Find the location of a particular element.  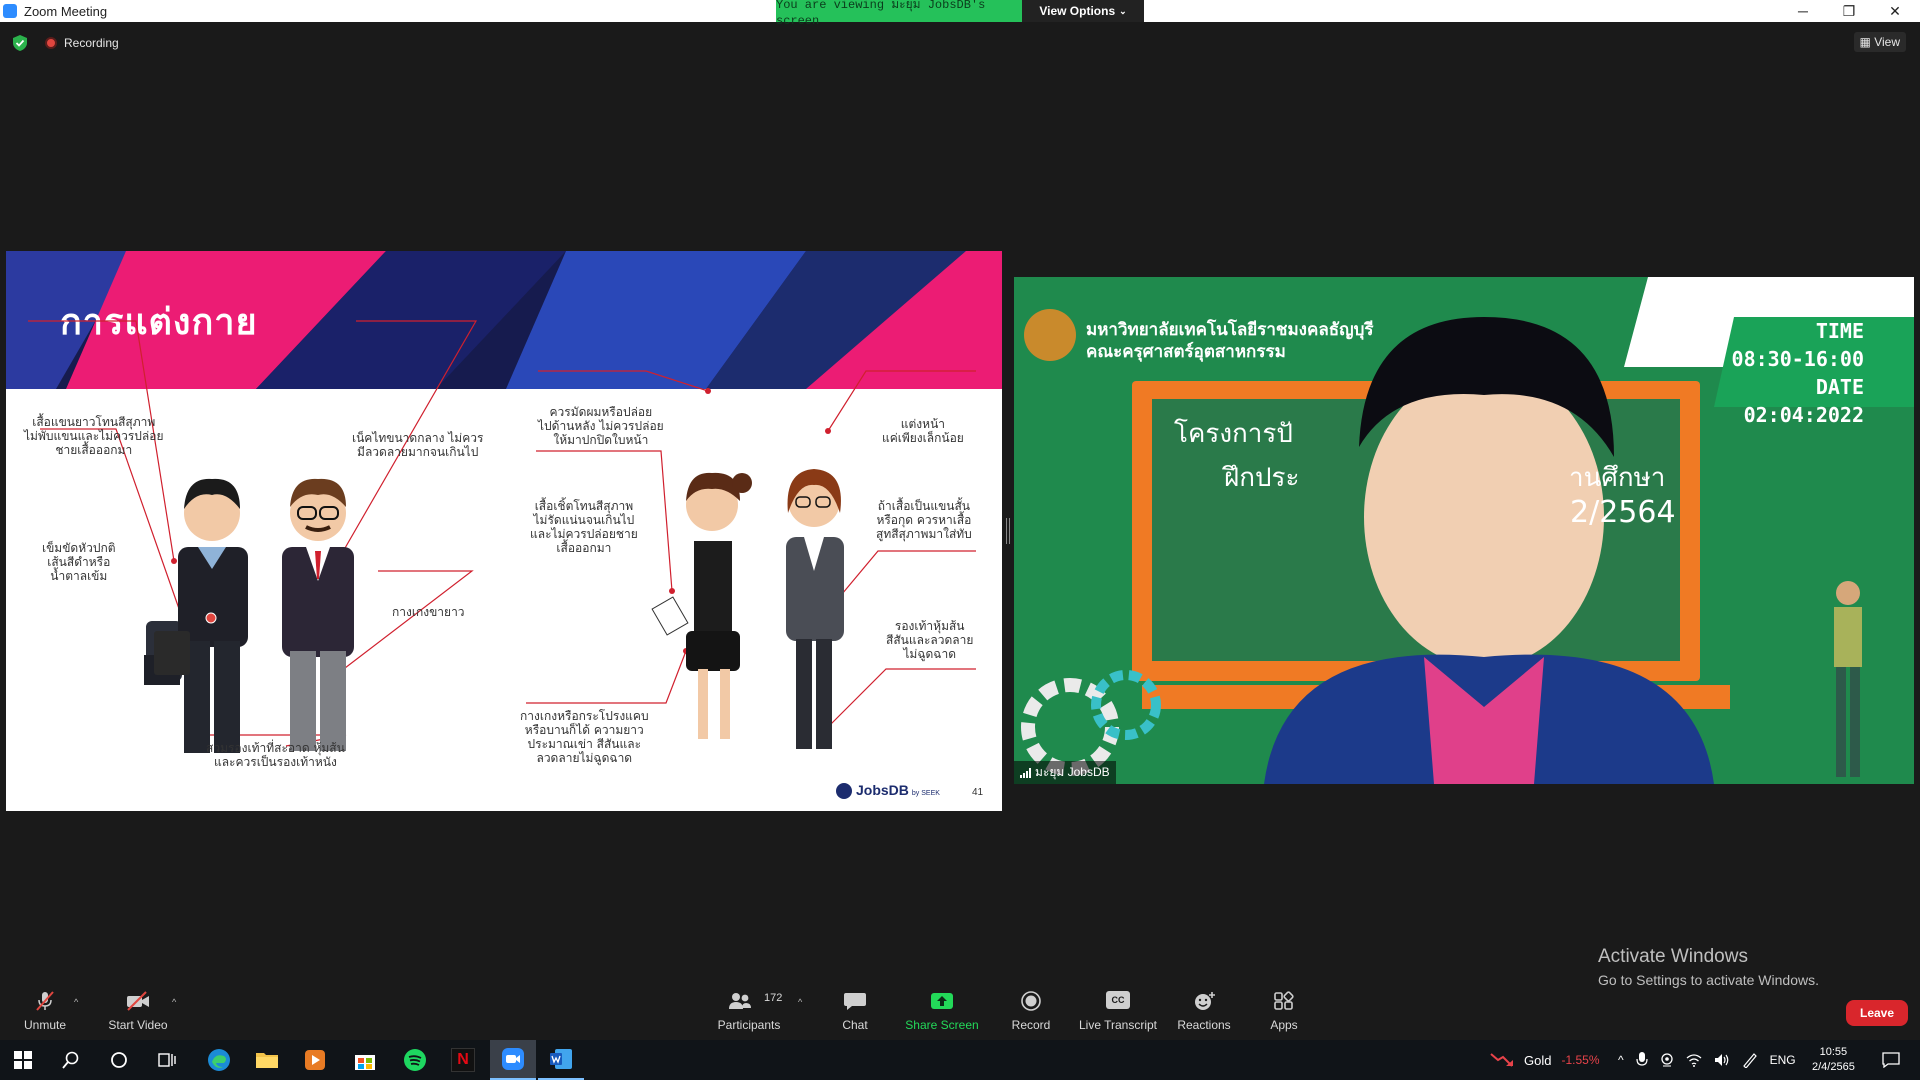

participants-count: 172 is located at coordinates (773, 998).